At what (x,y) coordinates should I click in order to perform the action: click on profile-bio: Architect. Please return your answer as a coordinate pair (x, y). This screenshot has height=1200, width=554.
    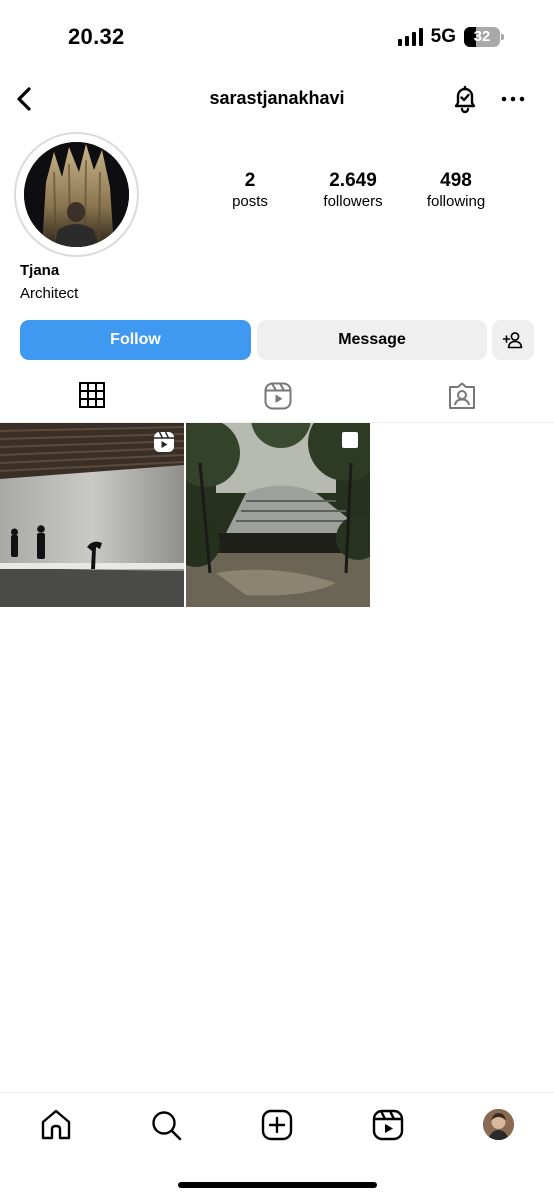
    Looking at the image, I should click on (49, 293).